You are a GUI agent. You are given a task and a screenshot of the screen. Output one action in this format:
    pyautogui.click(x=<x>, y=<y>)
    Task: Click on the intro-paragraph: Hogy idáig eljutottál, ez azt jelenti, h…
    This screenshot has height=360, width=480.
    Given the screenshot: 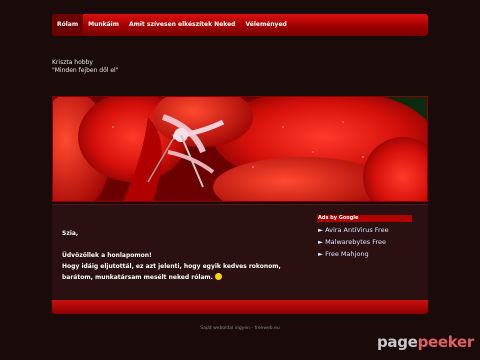 What is the action you would take?
    pyautogui.click(x=171, y=272)
    